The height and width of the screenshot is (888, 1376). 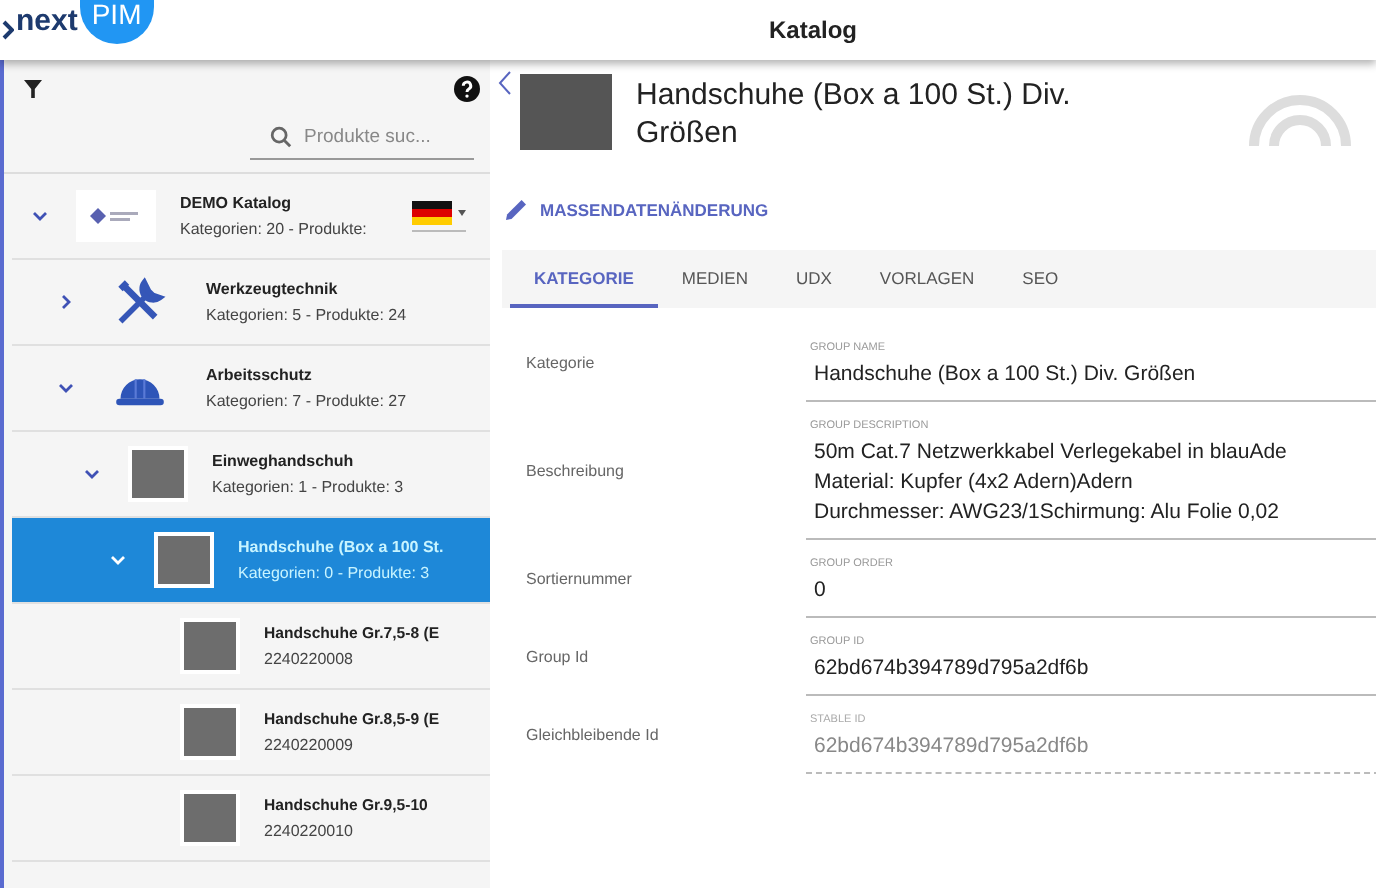 I want to click on field-label: Sortiernummer, so click(x=580, y=579).